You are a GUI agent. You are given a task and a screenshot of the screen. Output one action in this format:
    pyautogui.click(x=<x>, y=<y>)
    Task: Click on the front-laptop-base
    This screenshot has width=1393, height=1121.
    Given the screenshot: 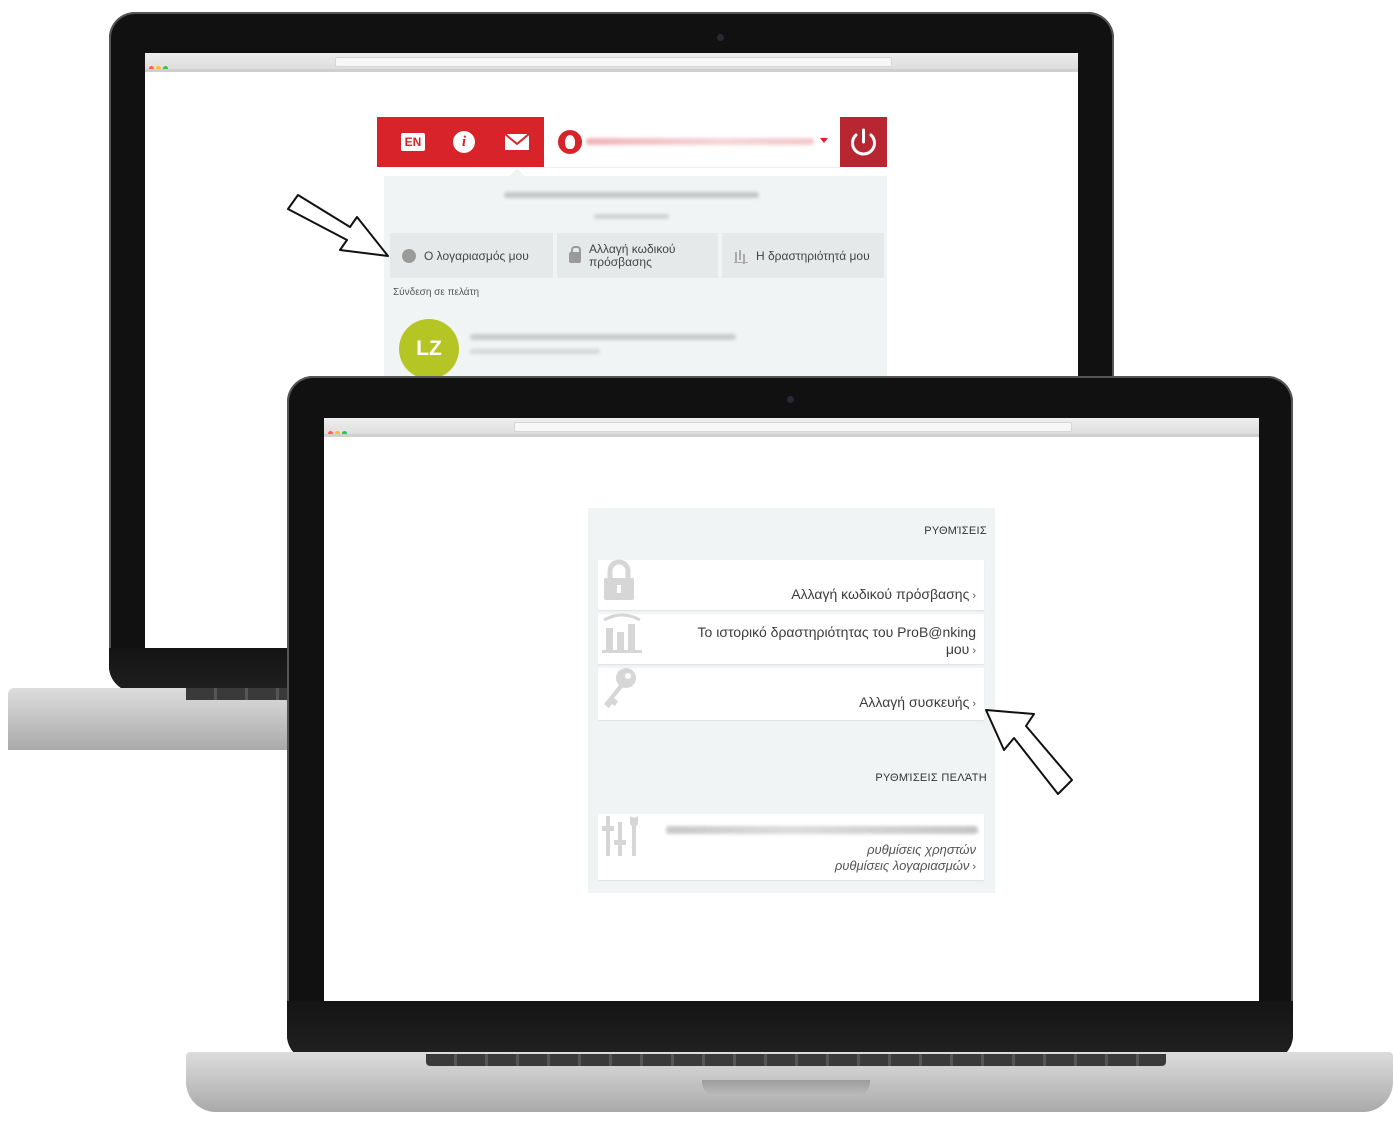 What is the action you would take?
    pyautogui.click(x=789, y=1082)
    